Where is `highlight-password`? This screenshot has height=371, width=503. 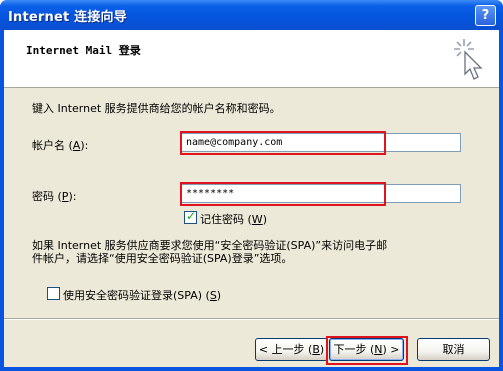
highlight-password is located at coordinates (283, 194).